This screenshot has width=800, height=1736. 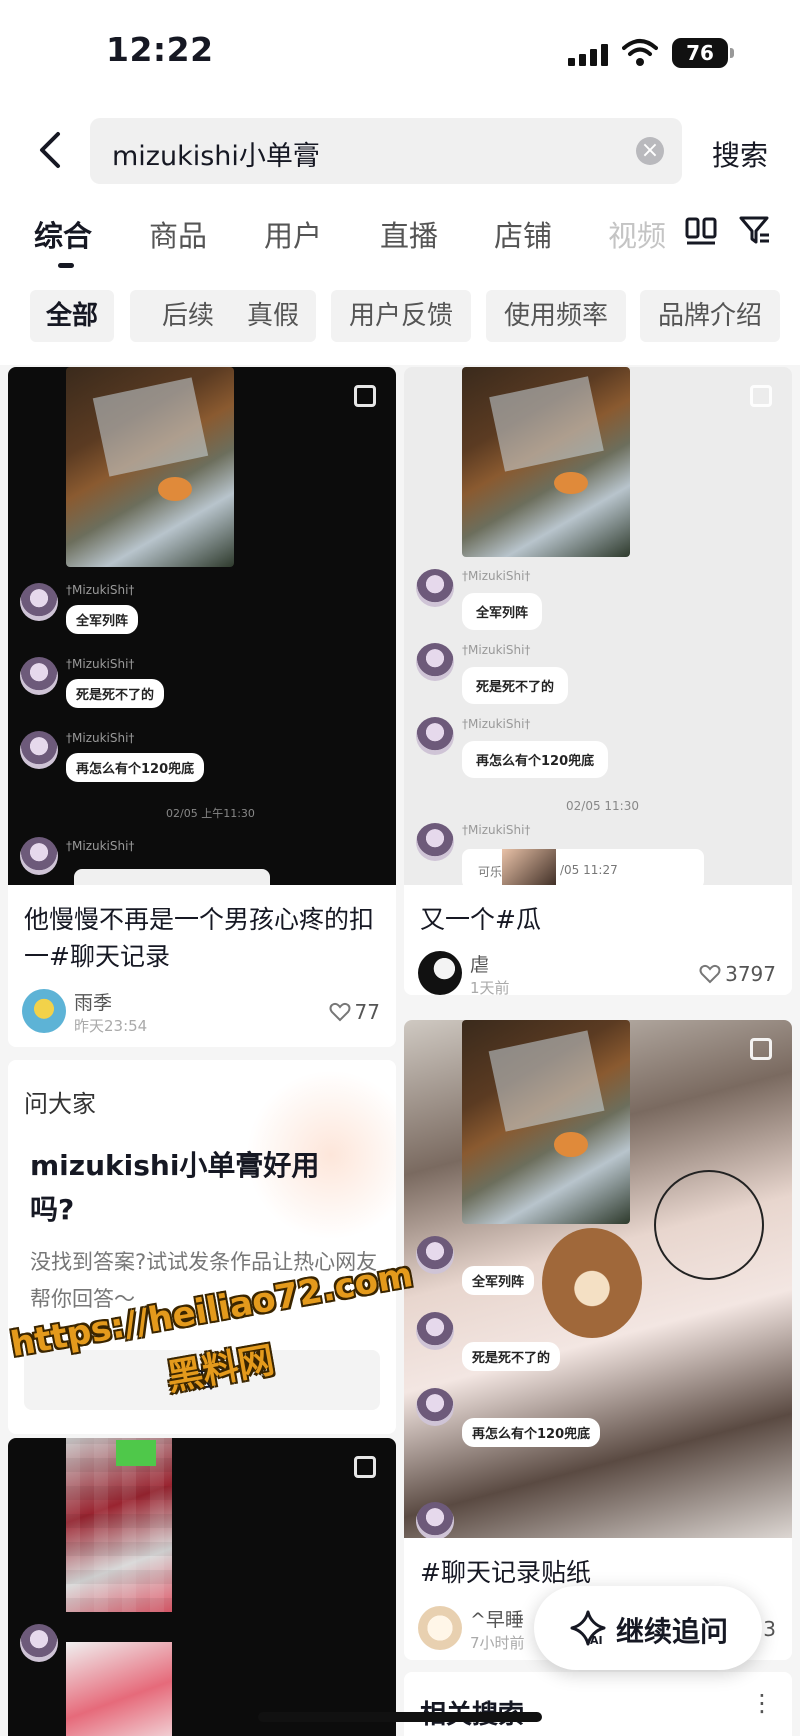 What do you see at coordinates (210, 813) in the screenshot?
I see `chat-timestamp: 02/05 上午11:30` at bounding box center [210, 813].